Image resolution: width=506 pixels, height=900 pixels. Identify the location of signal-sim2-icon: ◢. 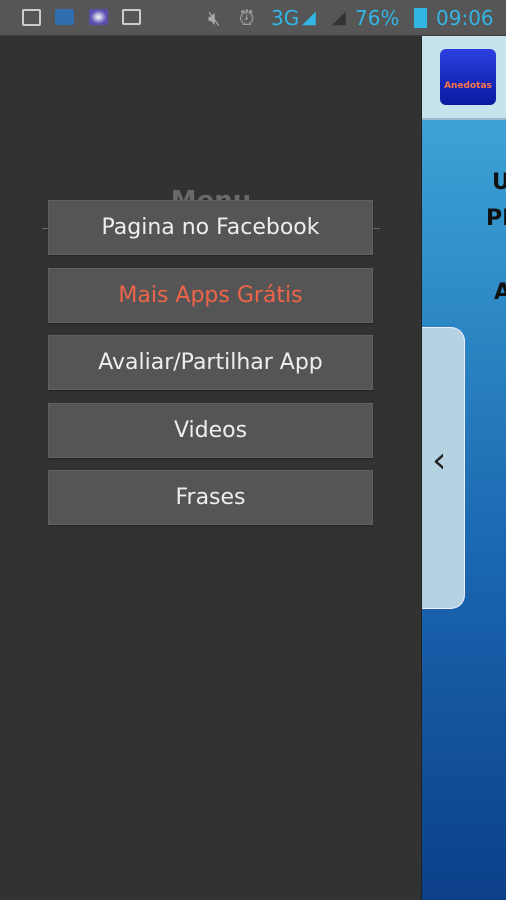
(339, 17).